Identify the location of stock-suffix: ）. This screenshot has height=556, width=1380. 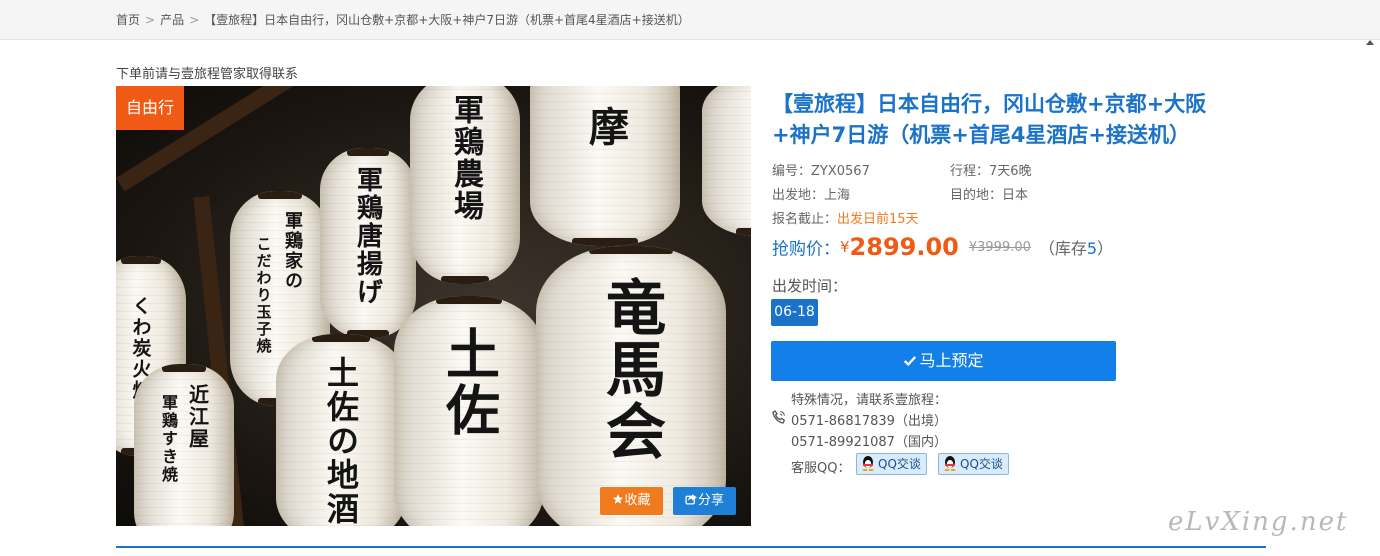
(1105, 248).